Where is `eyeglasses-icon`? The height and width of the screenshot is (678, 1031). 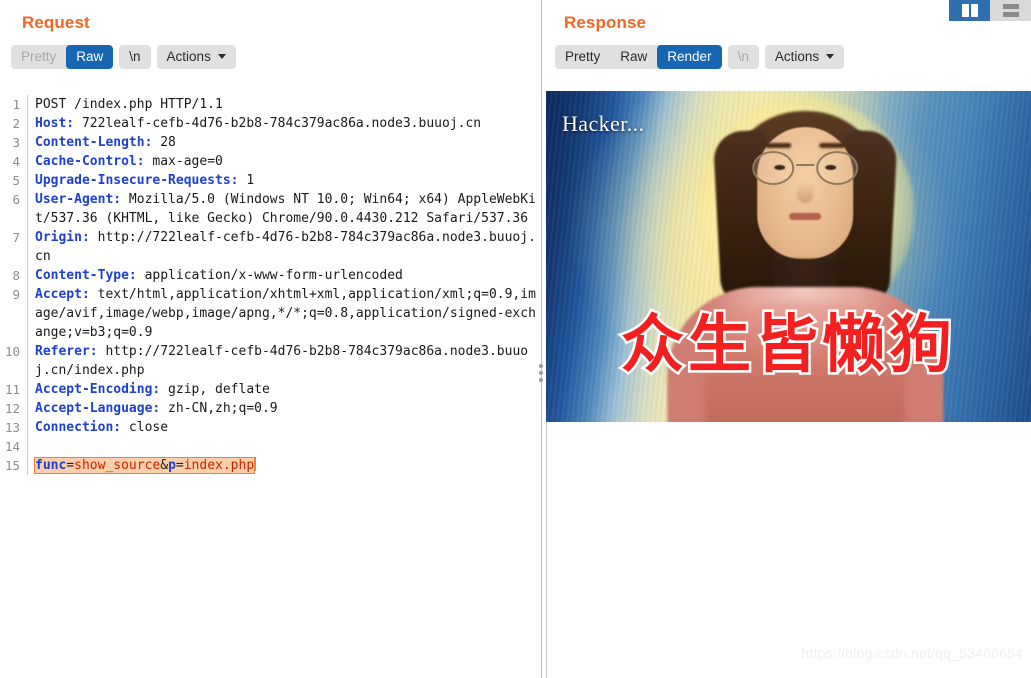 eyeglasses-icon is located at coordinates (804, 169).